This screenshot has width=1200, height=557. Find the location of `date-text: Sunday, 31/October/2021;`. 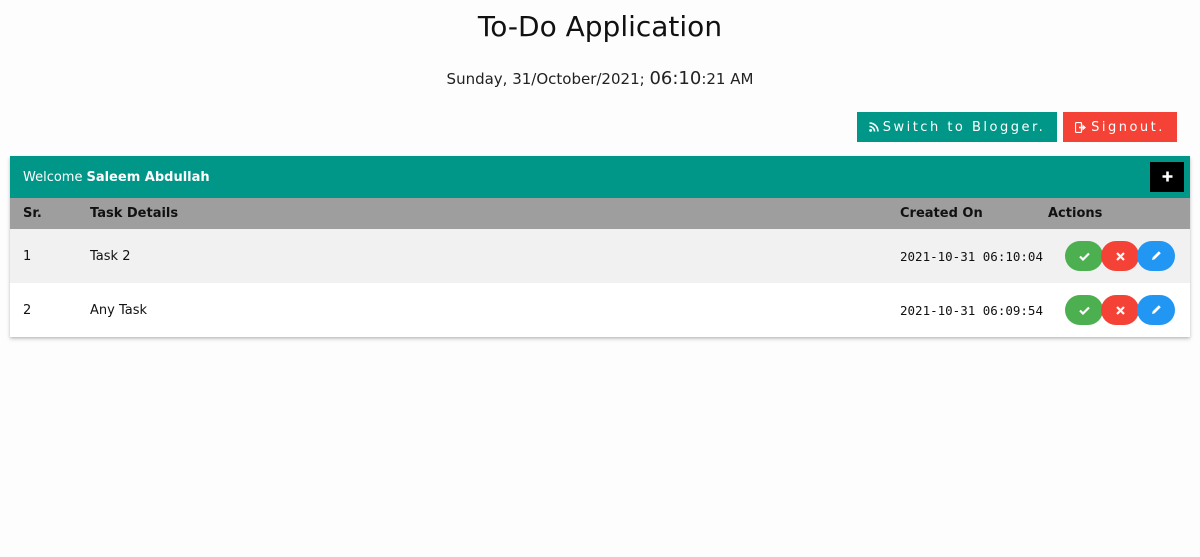

date-text: Sunday, 31/October/2021; is located at coordinates (548, 79).